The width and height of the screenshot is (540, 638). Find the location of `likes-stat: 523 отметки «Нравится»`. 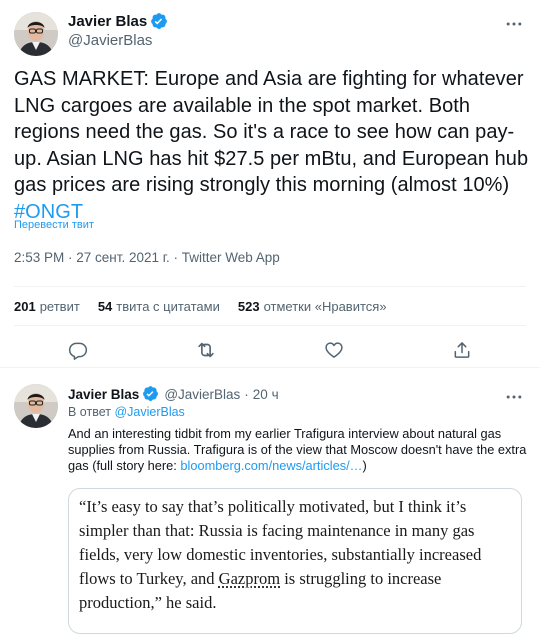

likes-stat: 523 отметки «Нравится» is located at coordinates (312, 306).